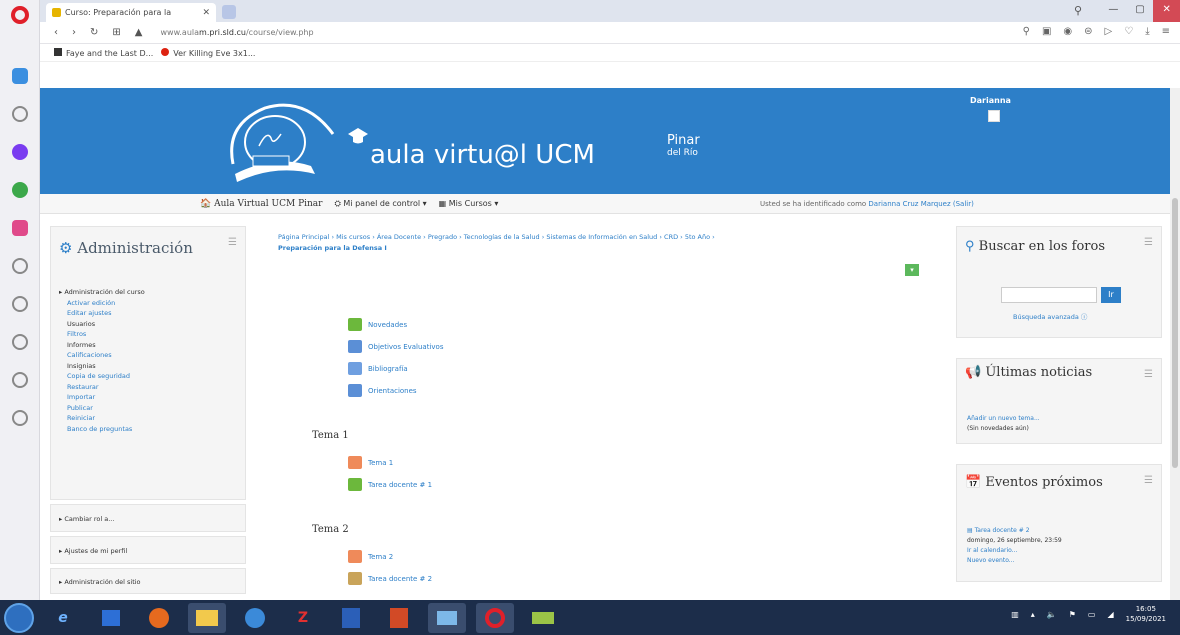  I want to click on resource-link: Novedades, so click(377, 324).